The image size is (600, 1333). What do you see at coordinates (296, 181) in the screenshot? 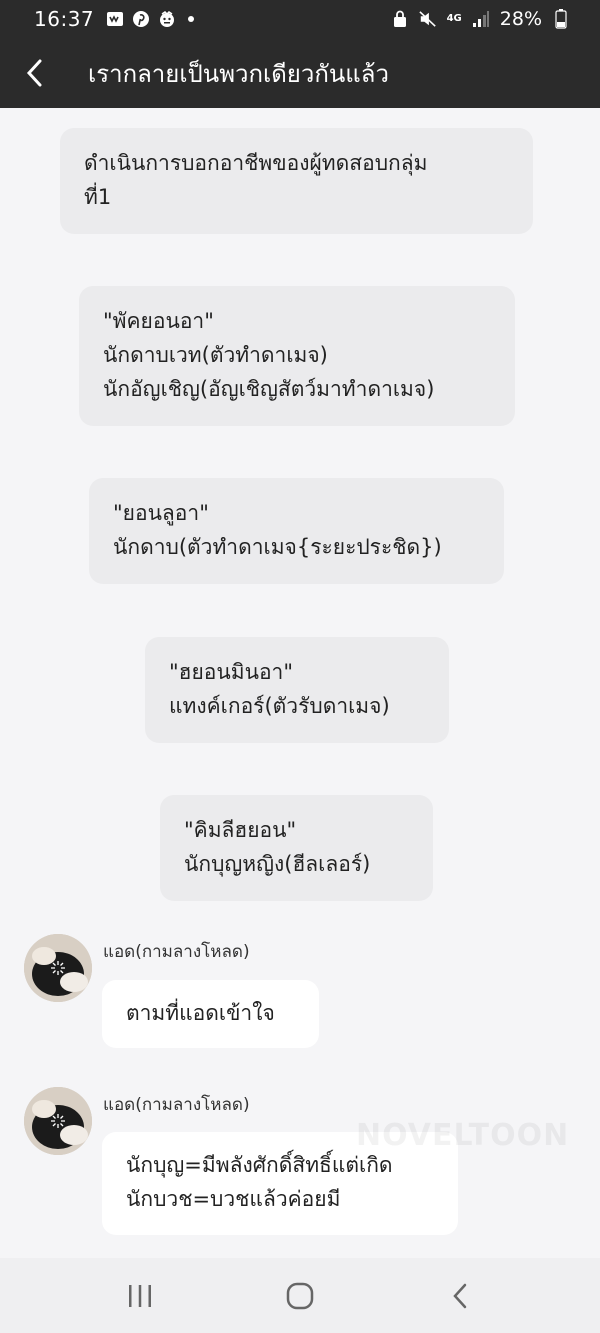
I see `narration-bubble: ดำเนินการบอกอาชีพของผู้ทดสอบกลุ่ม ที่1` at bounding box center [296, 181].